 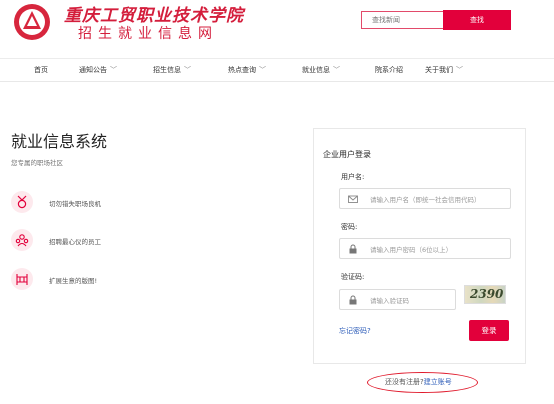 I want to click on password-field: 请输入用户密码（6位以上）, so click(x=425, y=248).